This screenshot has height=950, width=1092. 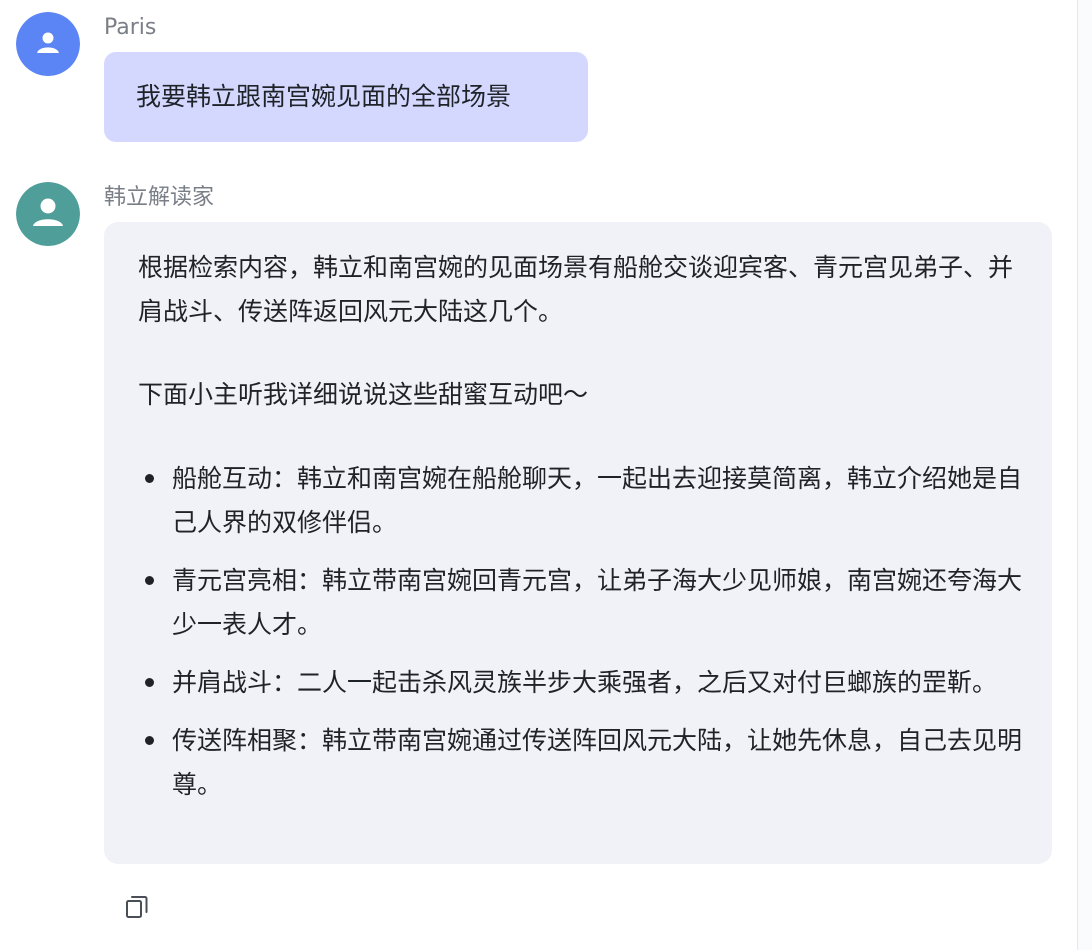 I want to click on scene-list-item: 青元宫亮相：韩立带南宫婉回青元宫，让弟子海大少见师娘，南宫婉还夸海大少一表人才。, so click(x=580, y=603).